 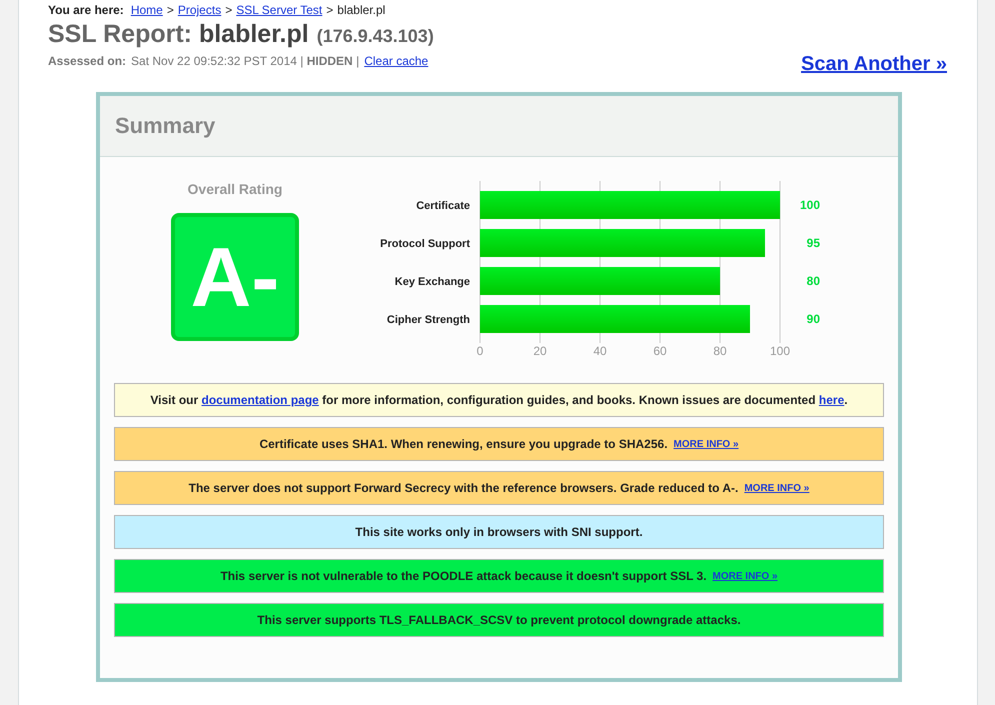 I want to click on notice-text: Certificate uses SHA1. When renewing, ensure you upgrade to SHA256., so click(x=463, y=444).